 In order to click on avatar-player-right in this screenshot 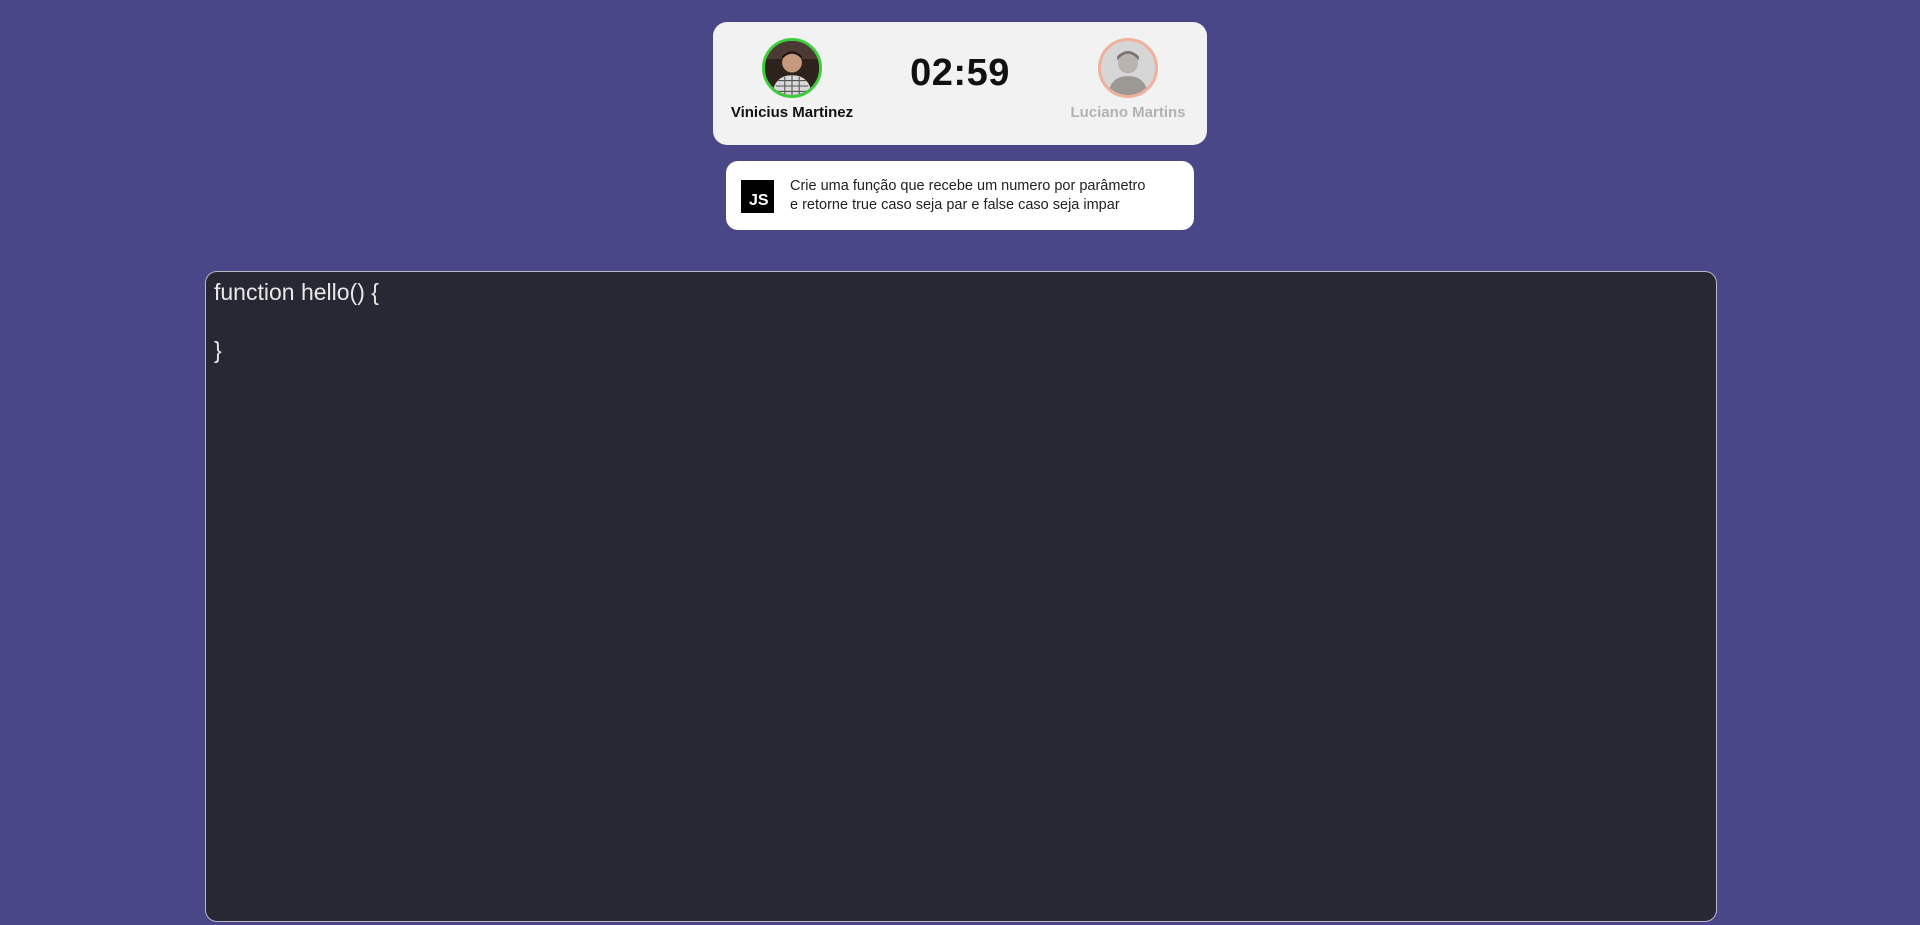, I will do `click(1128, 68)`.